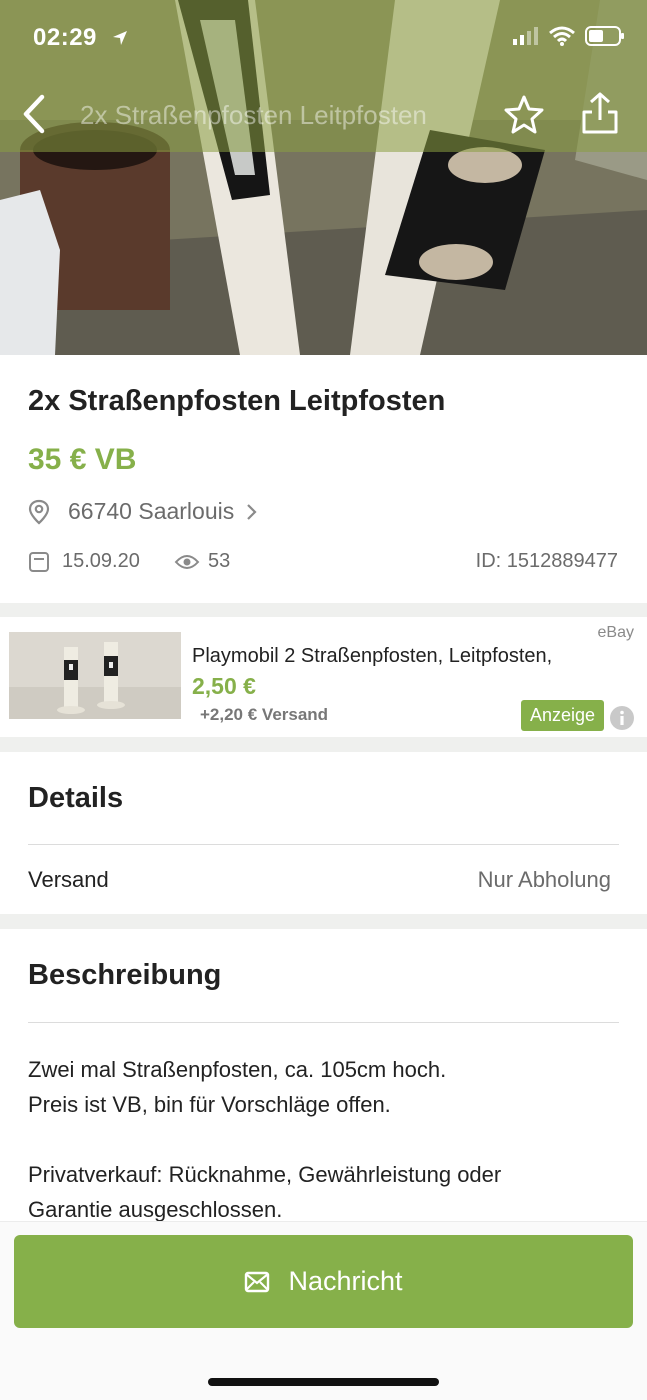  What do you see at coordinates (264, 714) in the screenshot?
I see `ad-shipping: +2,20 € Versand` at bounding box center [264, 714].